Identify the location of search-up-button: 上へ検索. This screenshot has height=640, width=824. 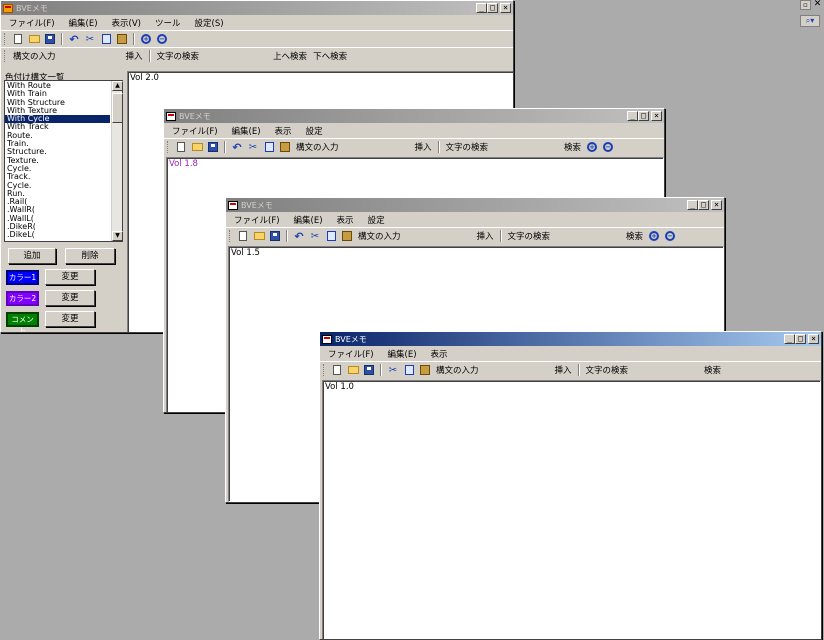
(290, 56).